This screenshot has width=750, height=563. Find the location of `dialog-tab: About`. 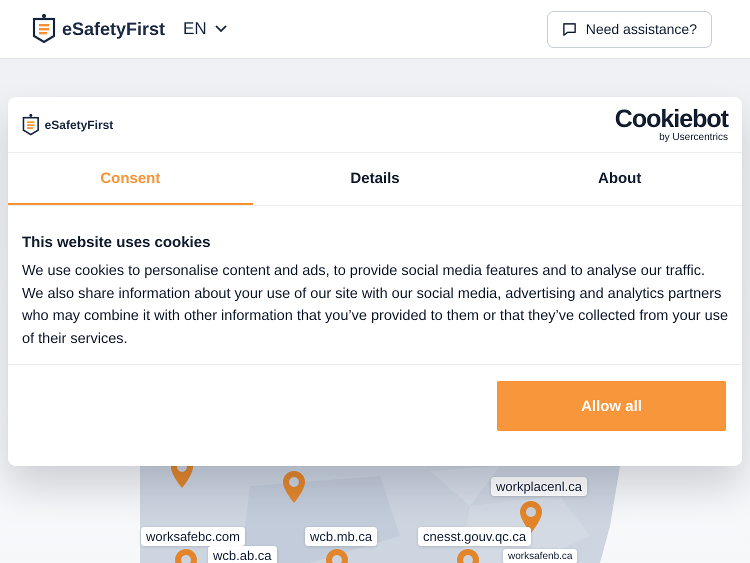

dialog-tab: About is located at coordinates (619, 179).